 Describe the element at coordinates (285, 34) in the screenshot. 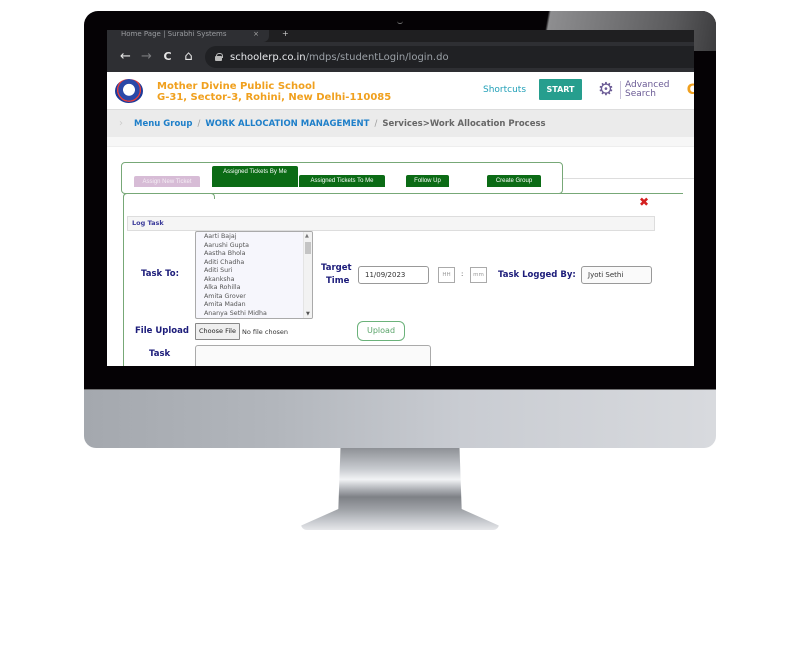

I see `new-tab-icon: +` at that location.